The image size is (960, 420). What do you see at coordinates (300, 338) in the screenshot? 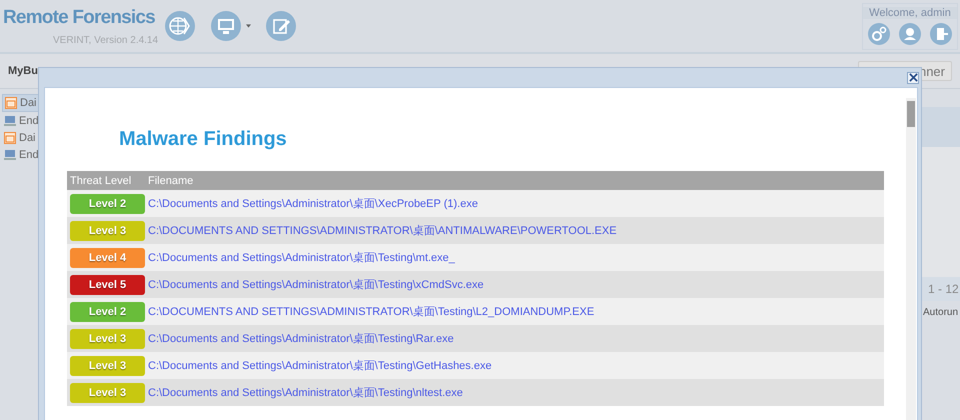
I see `filename-link: C:\Documents and Settings\Administrator\桌面\Testing\Rar.exe` at bounding box center [300, 338].